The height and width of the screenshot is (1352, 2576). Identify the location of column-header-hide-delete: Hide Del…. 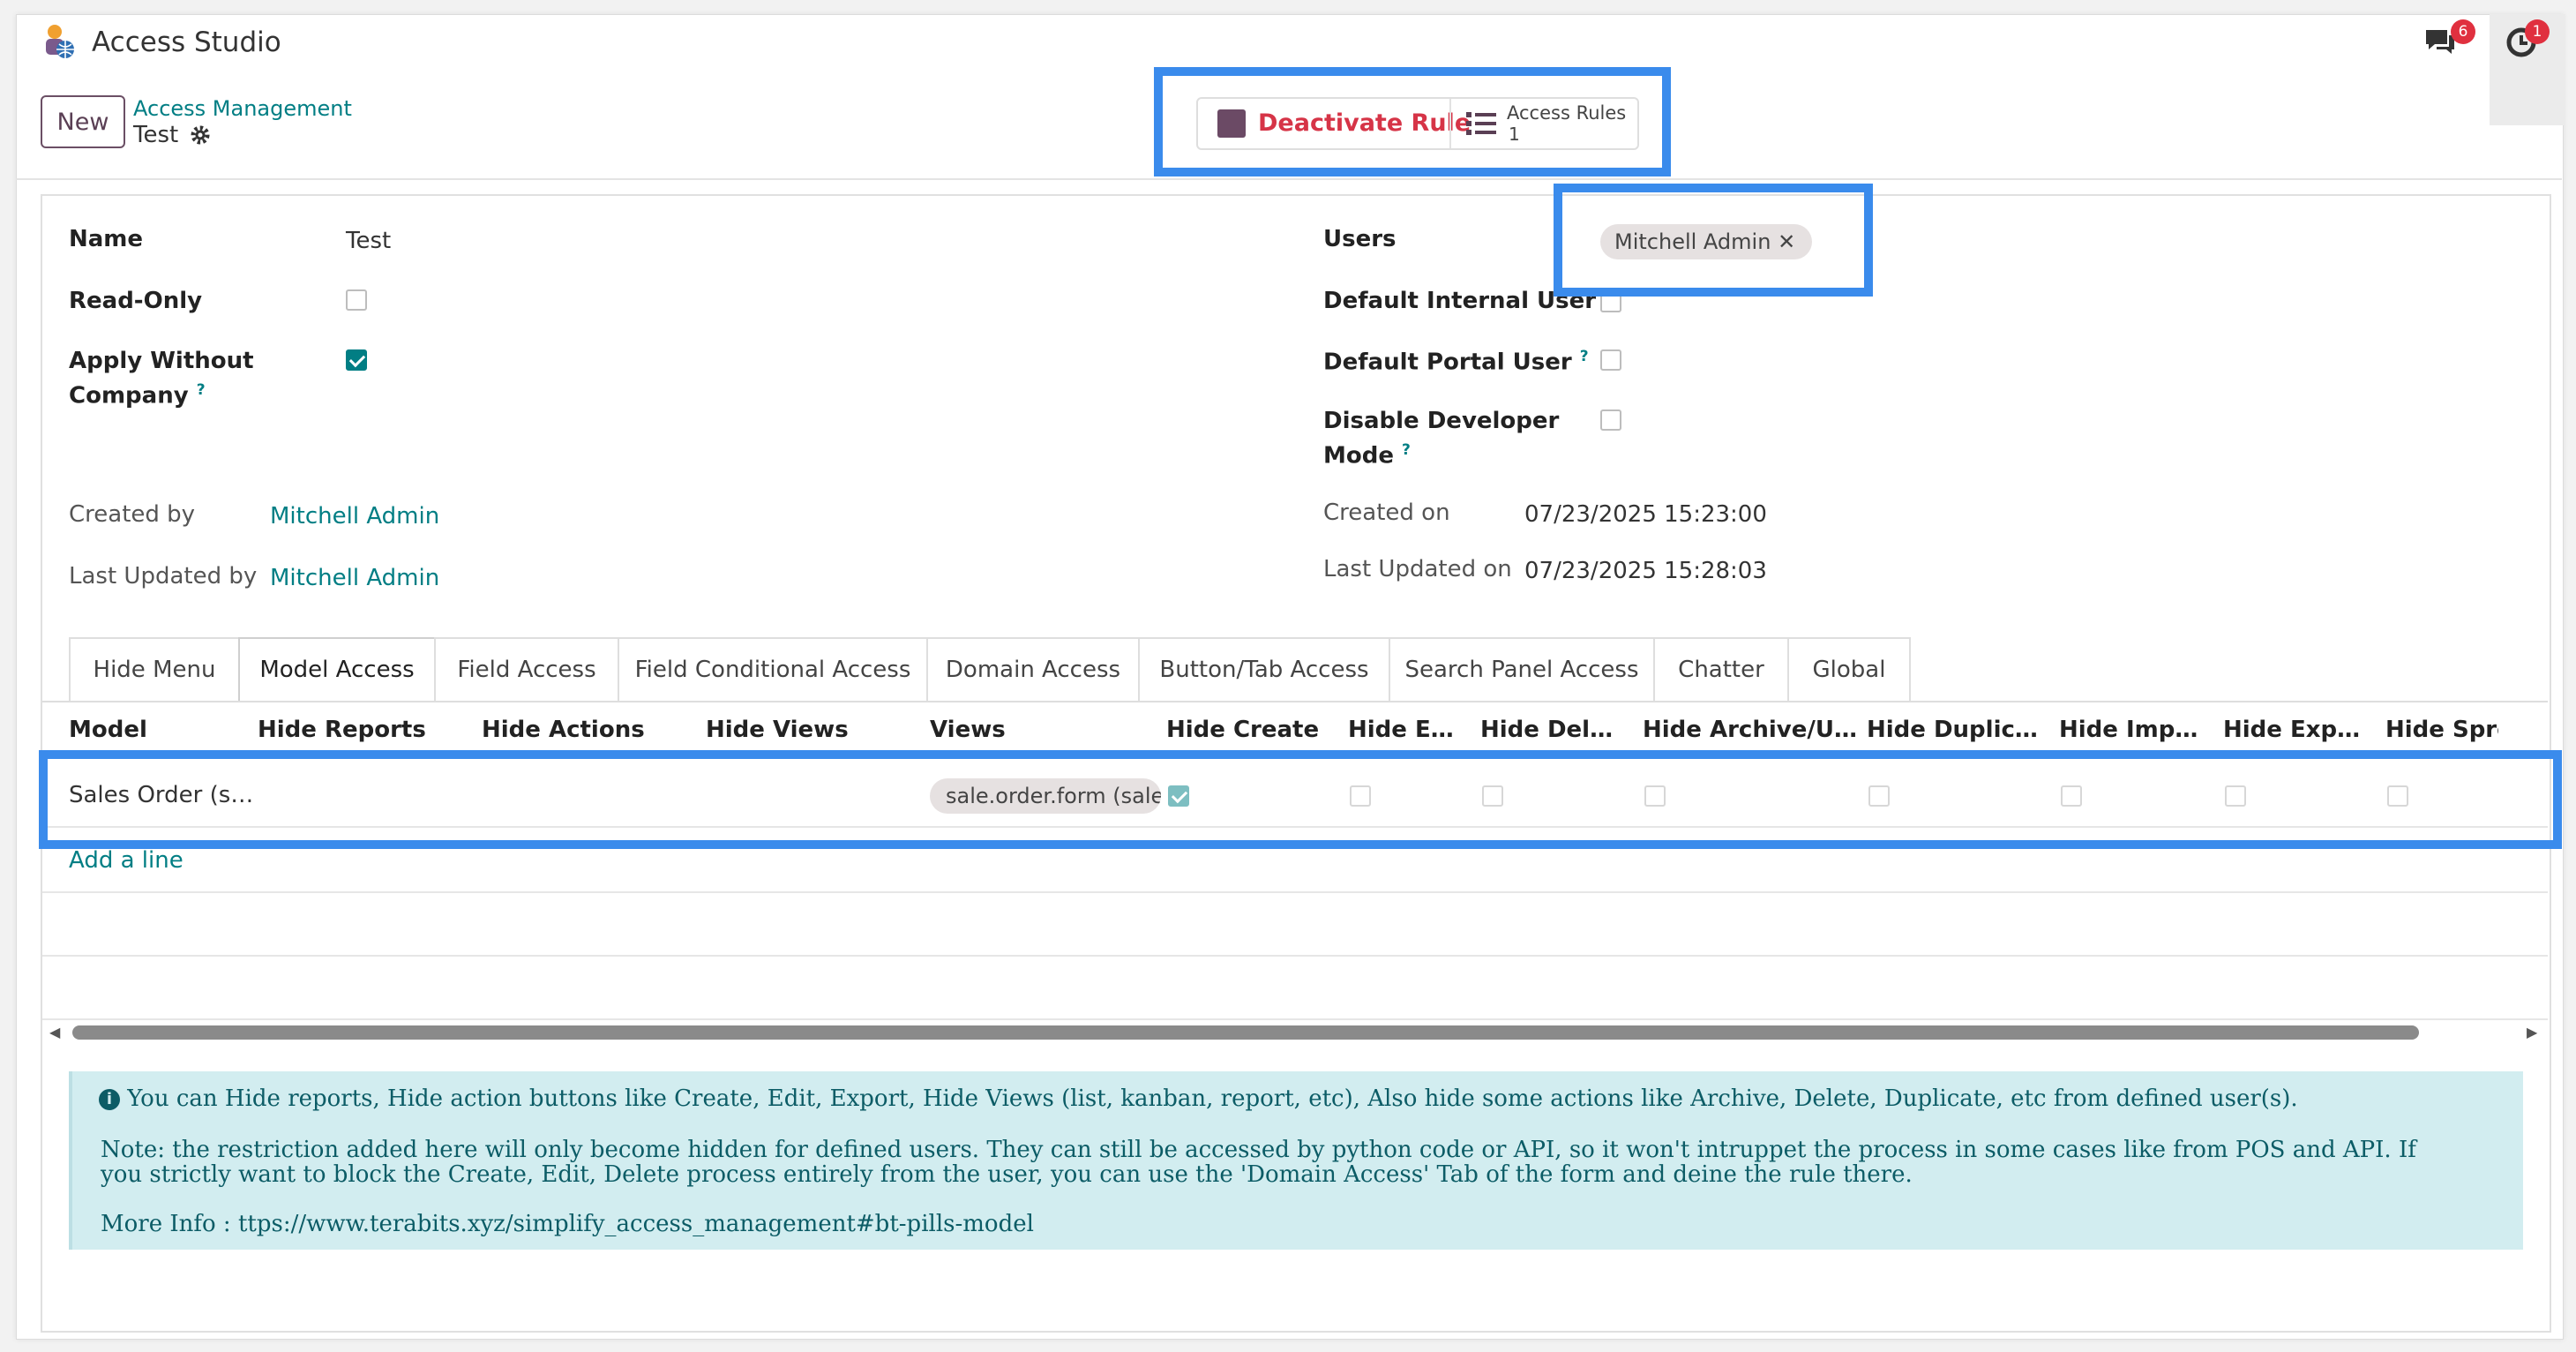
(1550, 730).